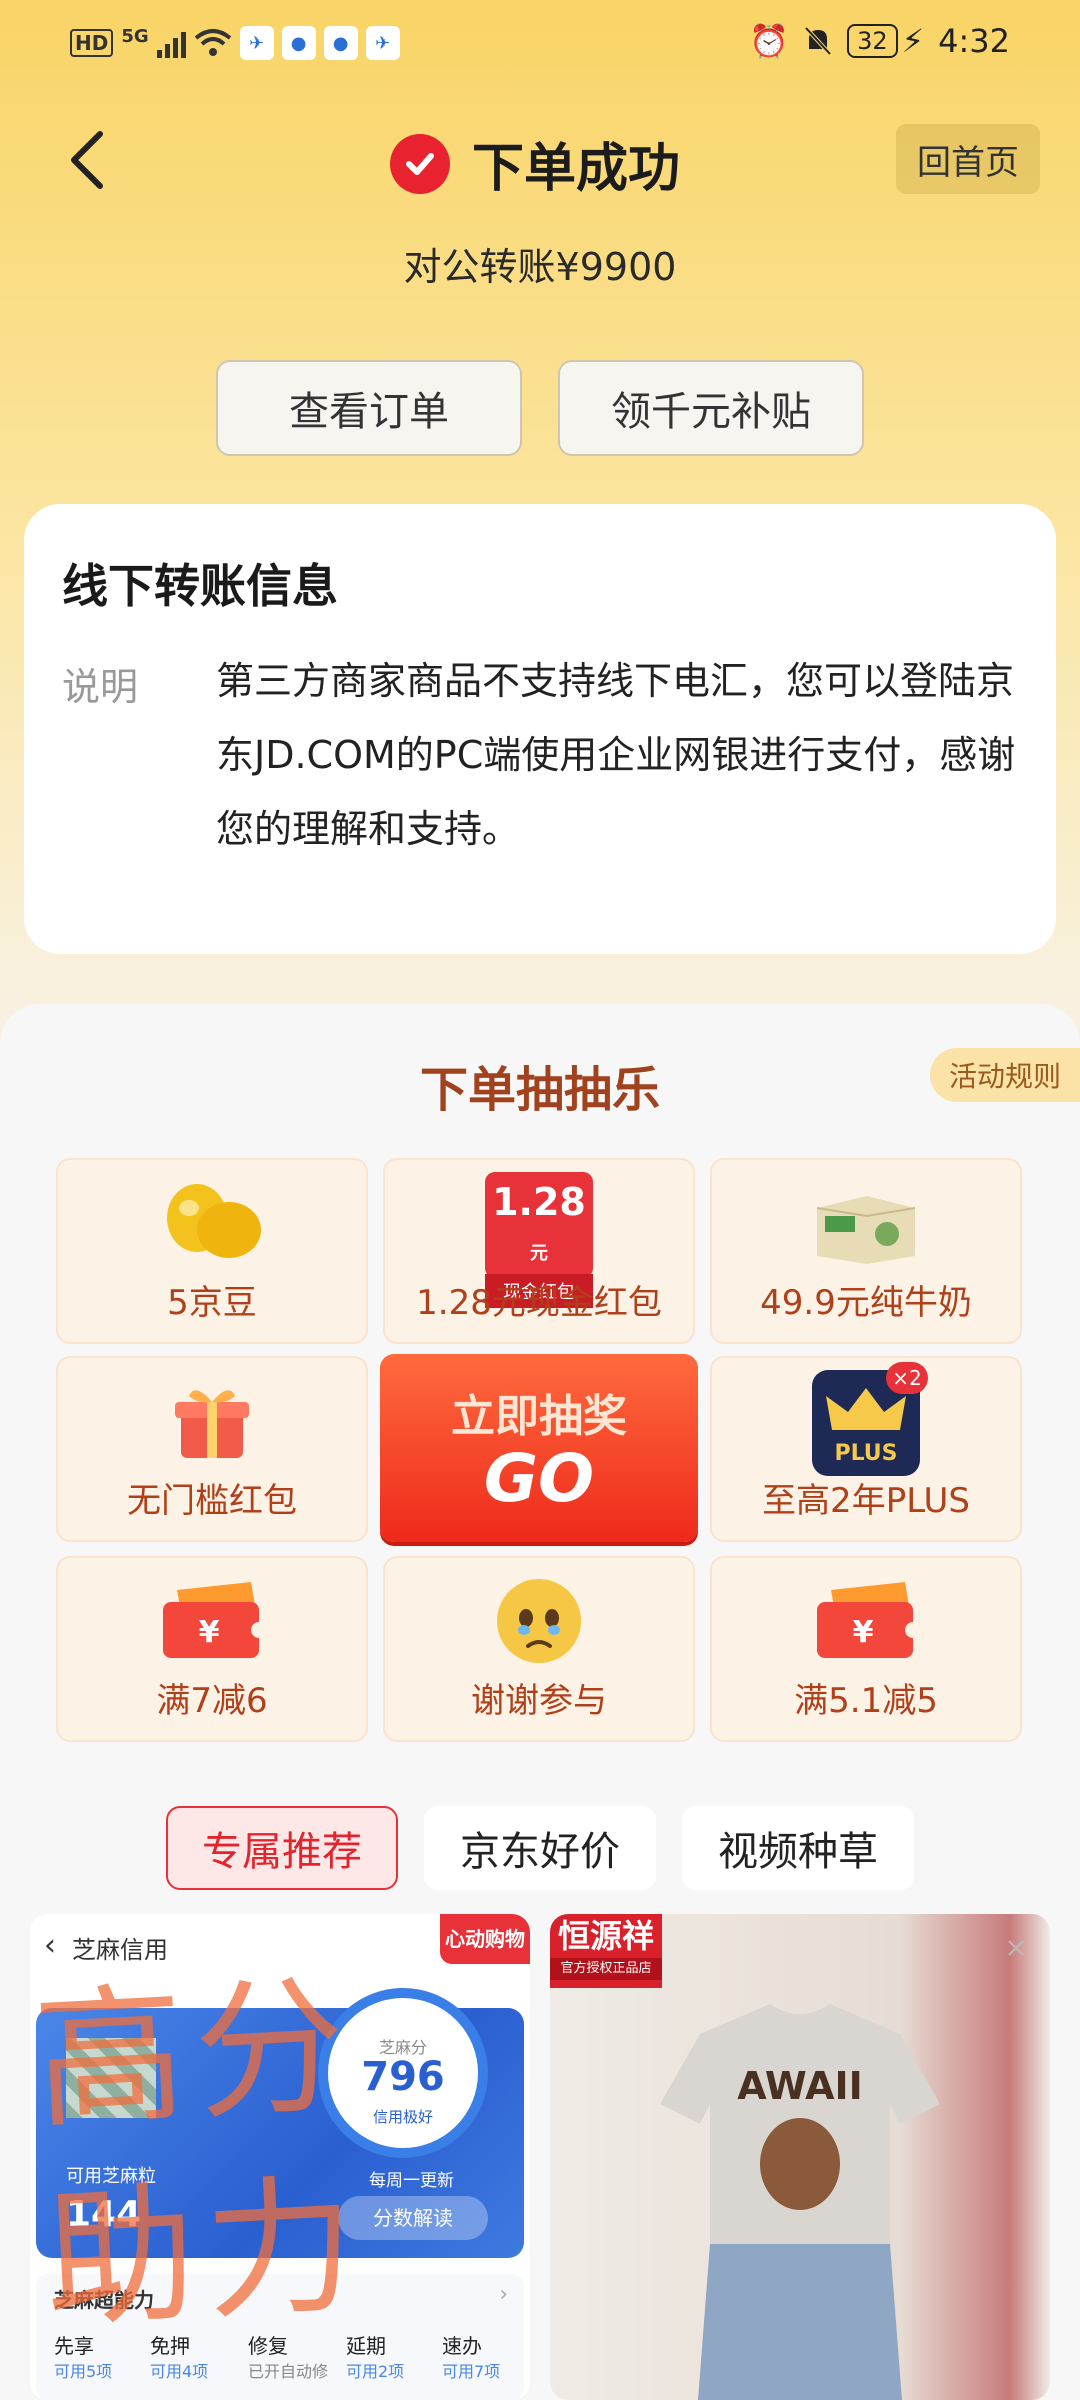 The image size is (1080, 2400). What do you see at coordinates (214, 1221) in the screenshot?
I see `bean-icon` at bounding box center [214, 1221].